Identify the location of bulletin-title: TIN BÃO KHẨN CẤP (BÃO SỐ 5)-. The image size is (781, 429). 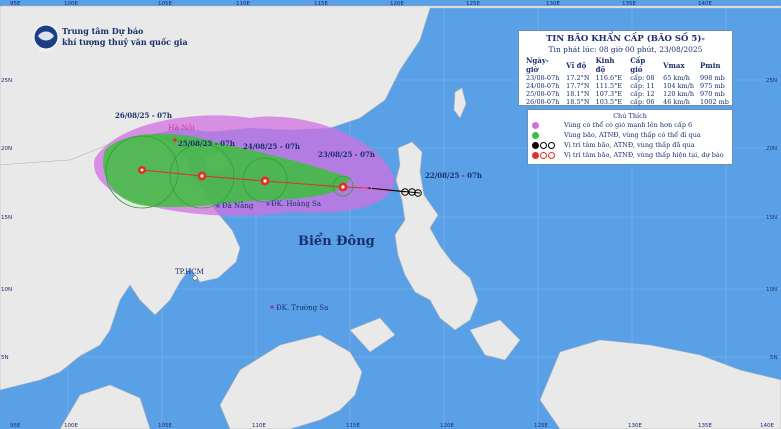
(625, 39).